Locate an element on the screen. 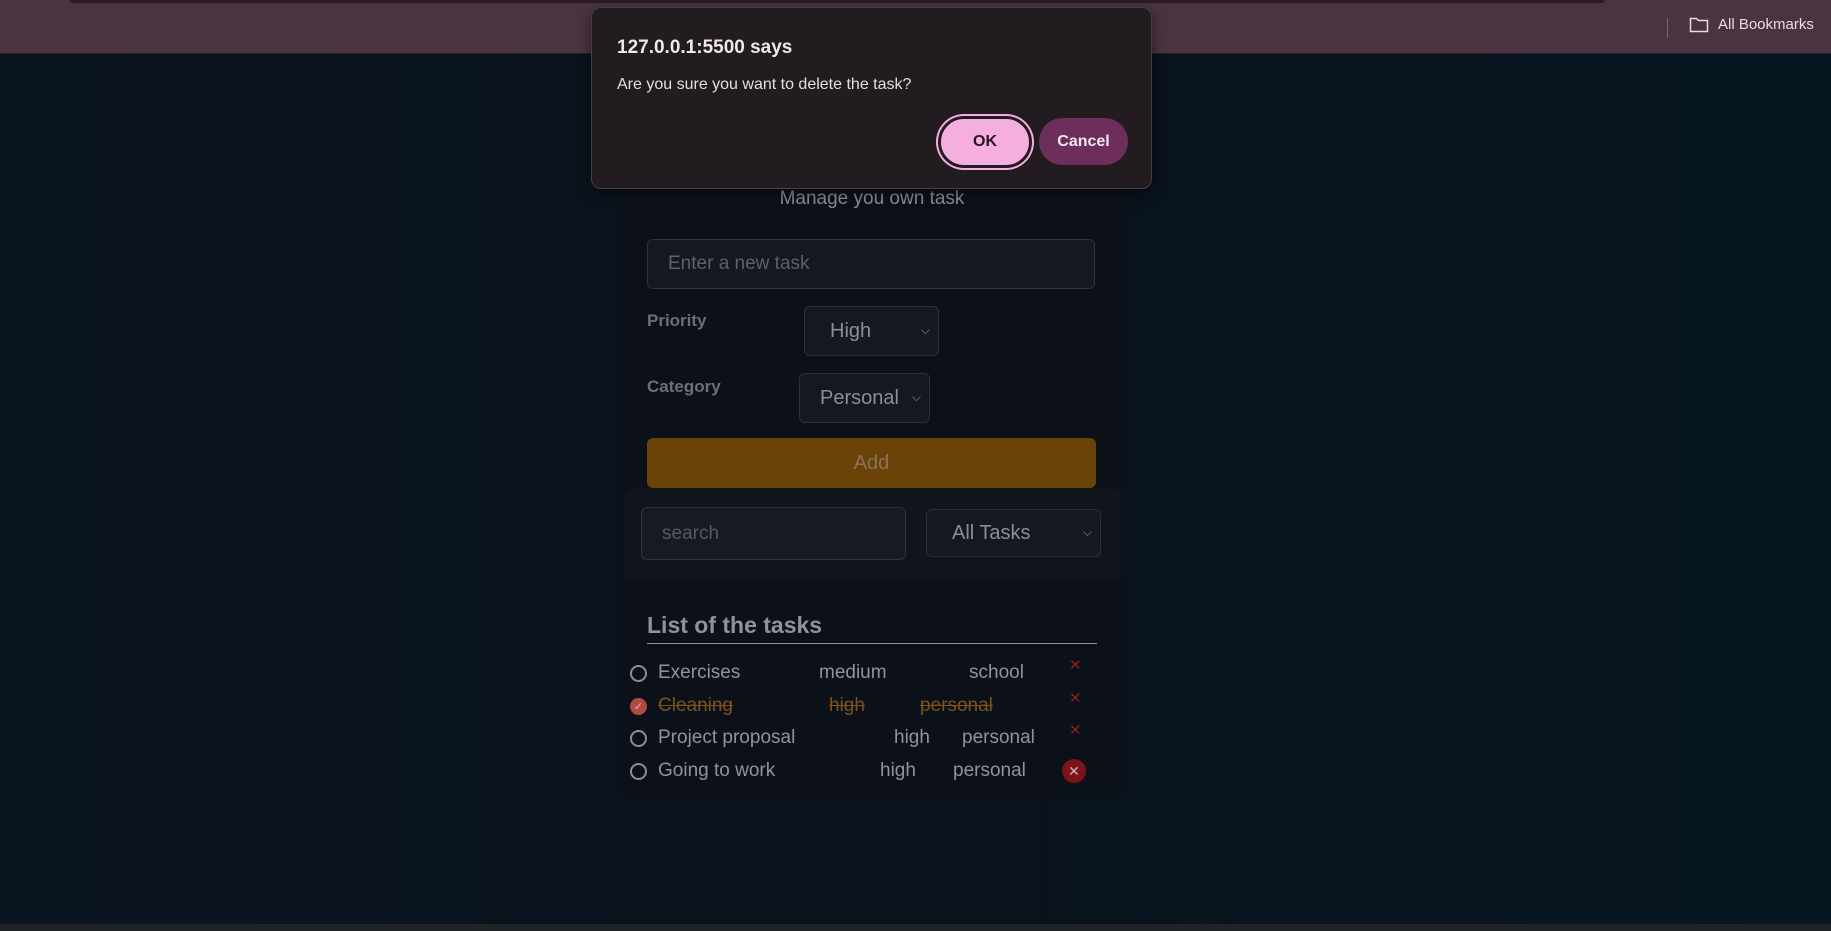 This screenshot has width=1831, height=931. all-bookmarks-button: All Bookmarks is located at coordinates (1751, 24).